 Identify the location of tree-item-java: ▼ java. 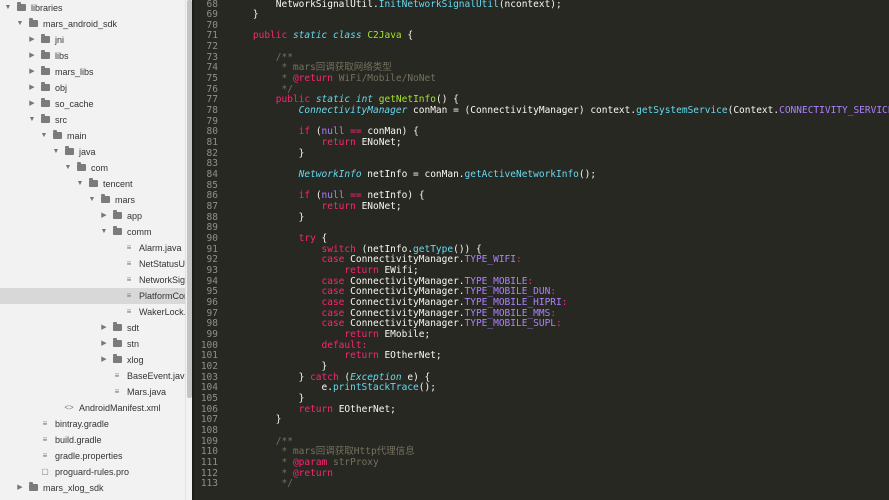
(92, 152).